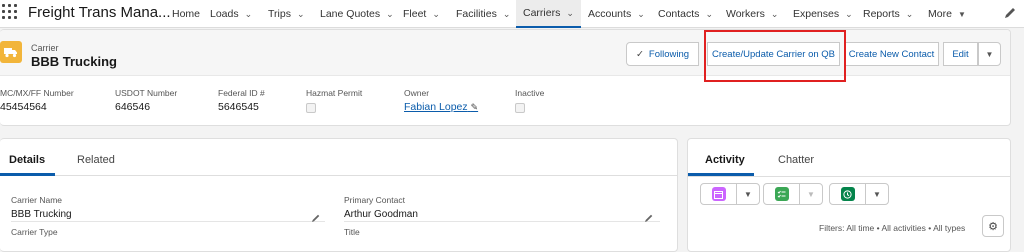 The width and height of the screenshot is (1024, 252). I want to click on new-event-button, so click(719, 194).